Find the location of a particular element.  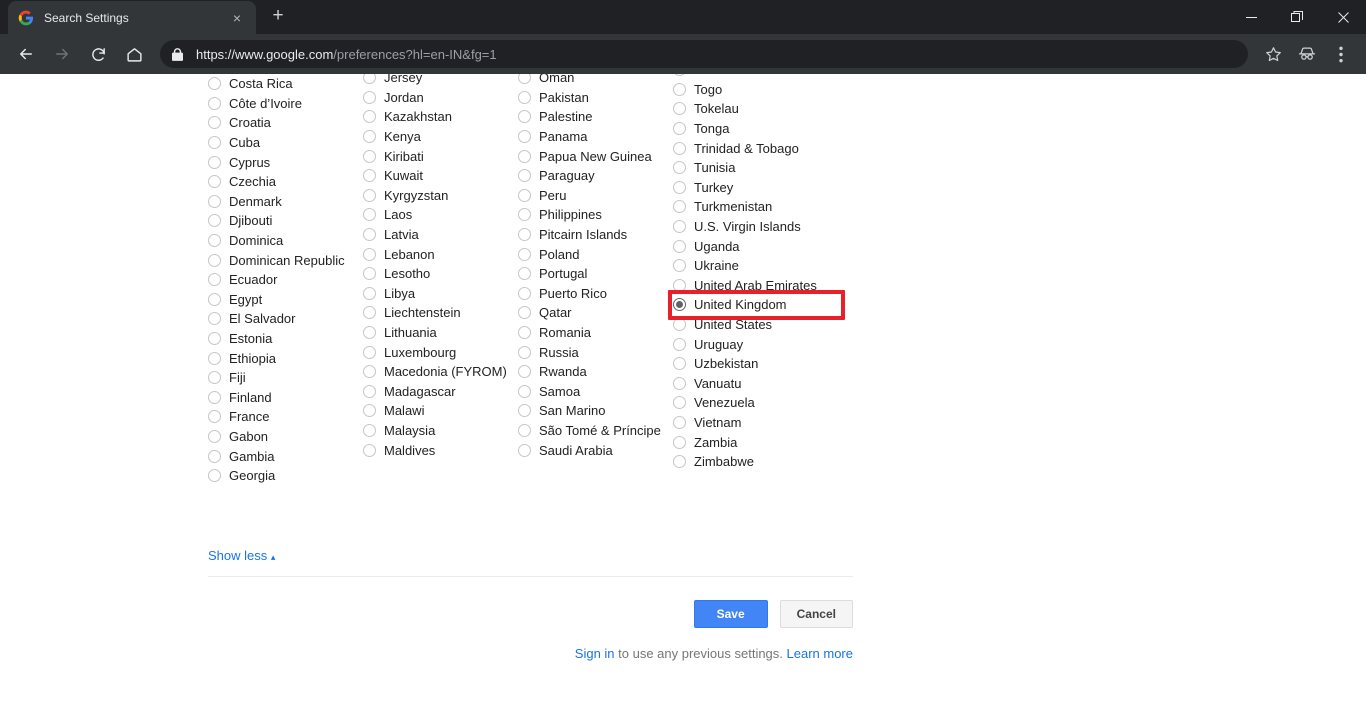

country-option: Cyprus is located at coordinates (285, 162).